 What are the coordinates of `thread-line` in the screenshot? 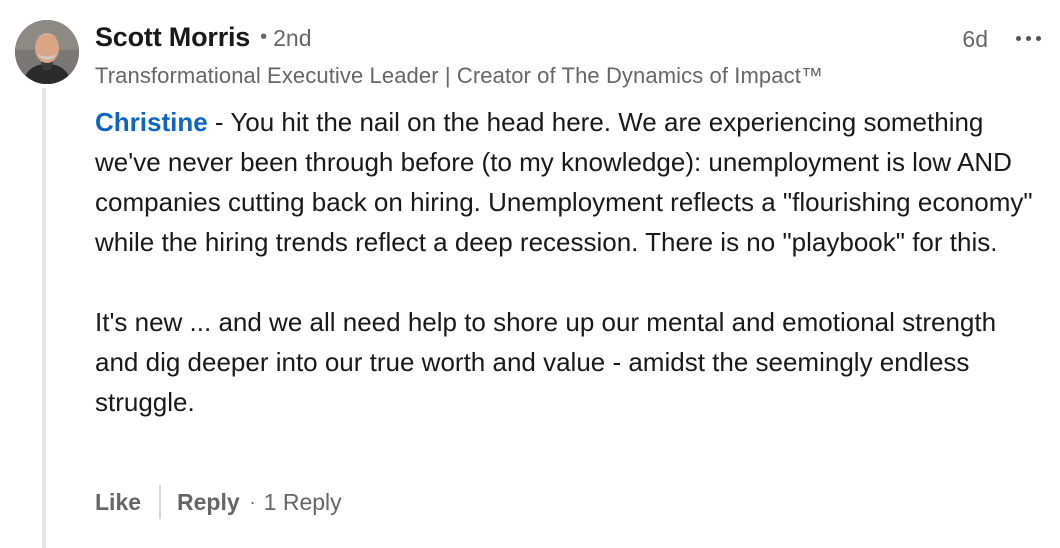 It's located at (44, 318).